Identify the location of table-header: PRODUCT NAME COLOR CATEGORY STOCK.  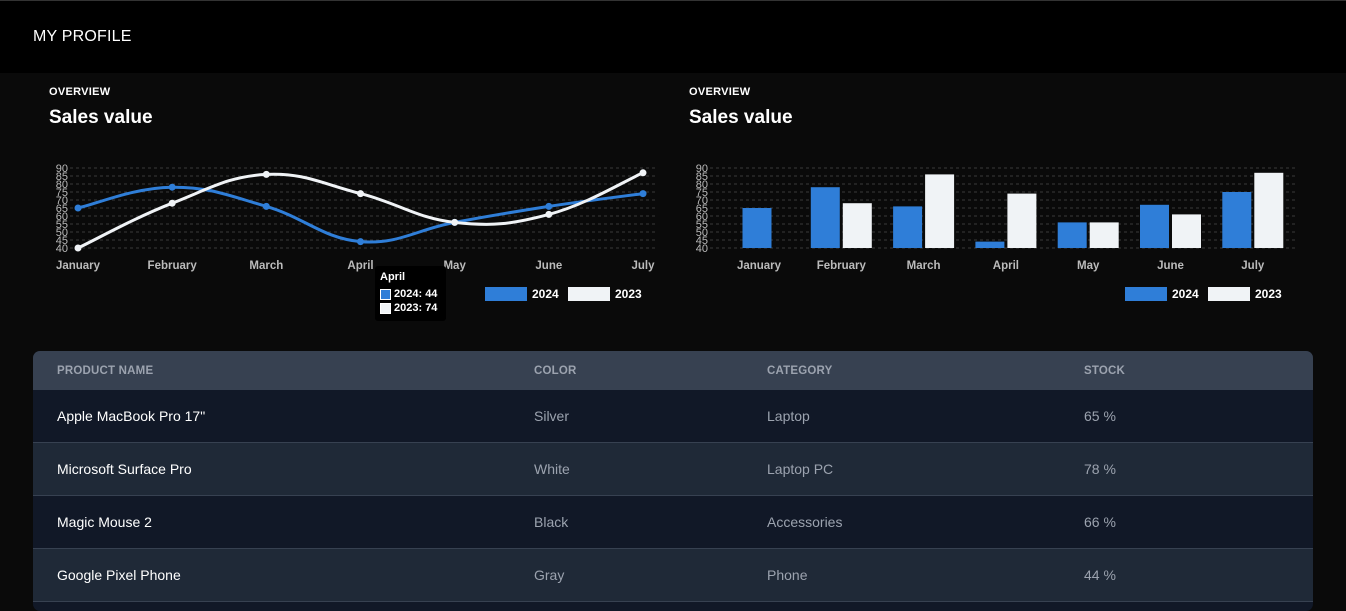
(673, 370).